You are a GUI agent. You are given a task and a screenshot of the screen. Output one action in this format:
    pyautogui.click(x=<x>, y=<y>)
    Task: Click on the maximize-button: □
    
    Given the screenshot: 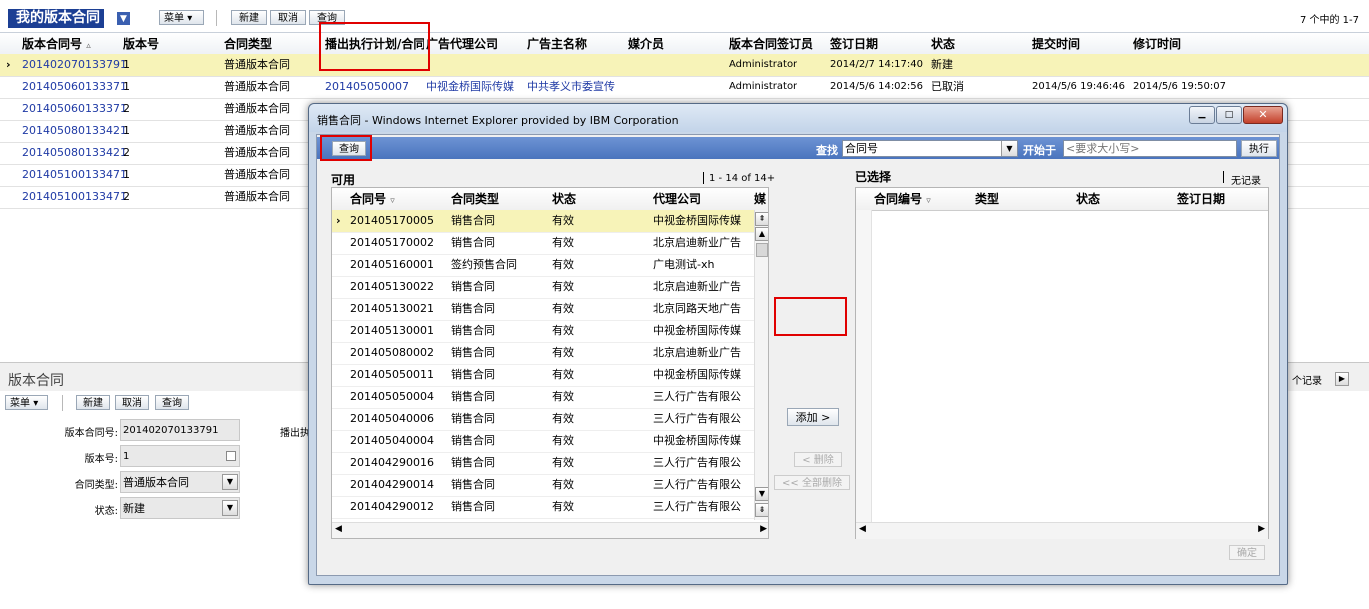 What is the action you would take?
    pyautogui.click(x=1229, y=115)
    